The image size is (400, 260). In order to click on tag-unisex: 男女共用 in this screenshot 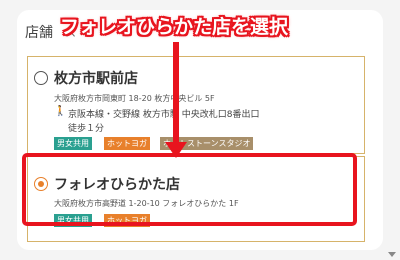, I will do `click(73, 143)`.